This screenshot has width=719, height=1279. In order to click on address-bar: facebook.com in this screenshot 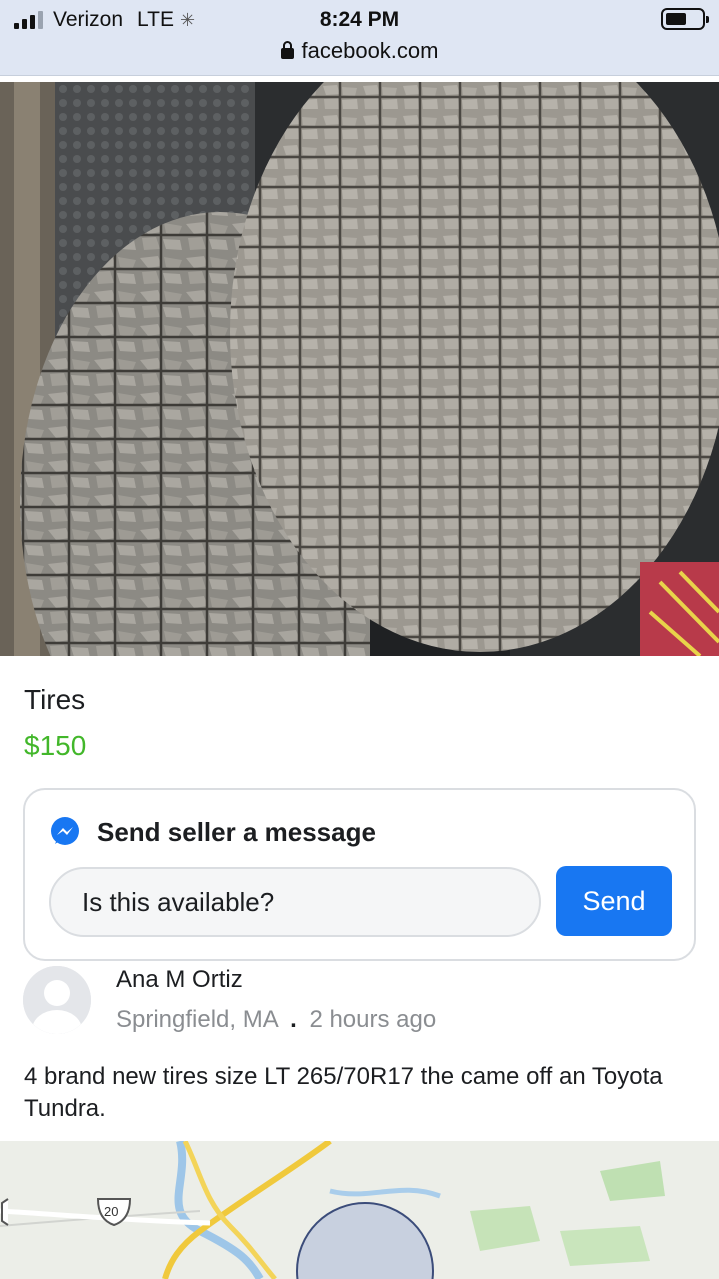, I will do `click(359, 51)`.